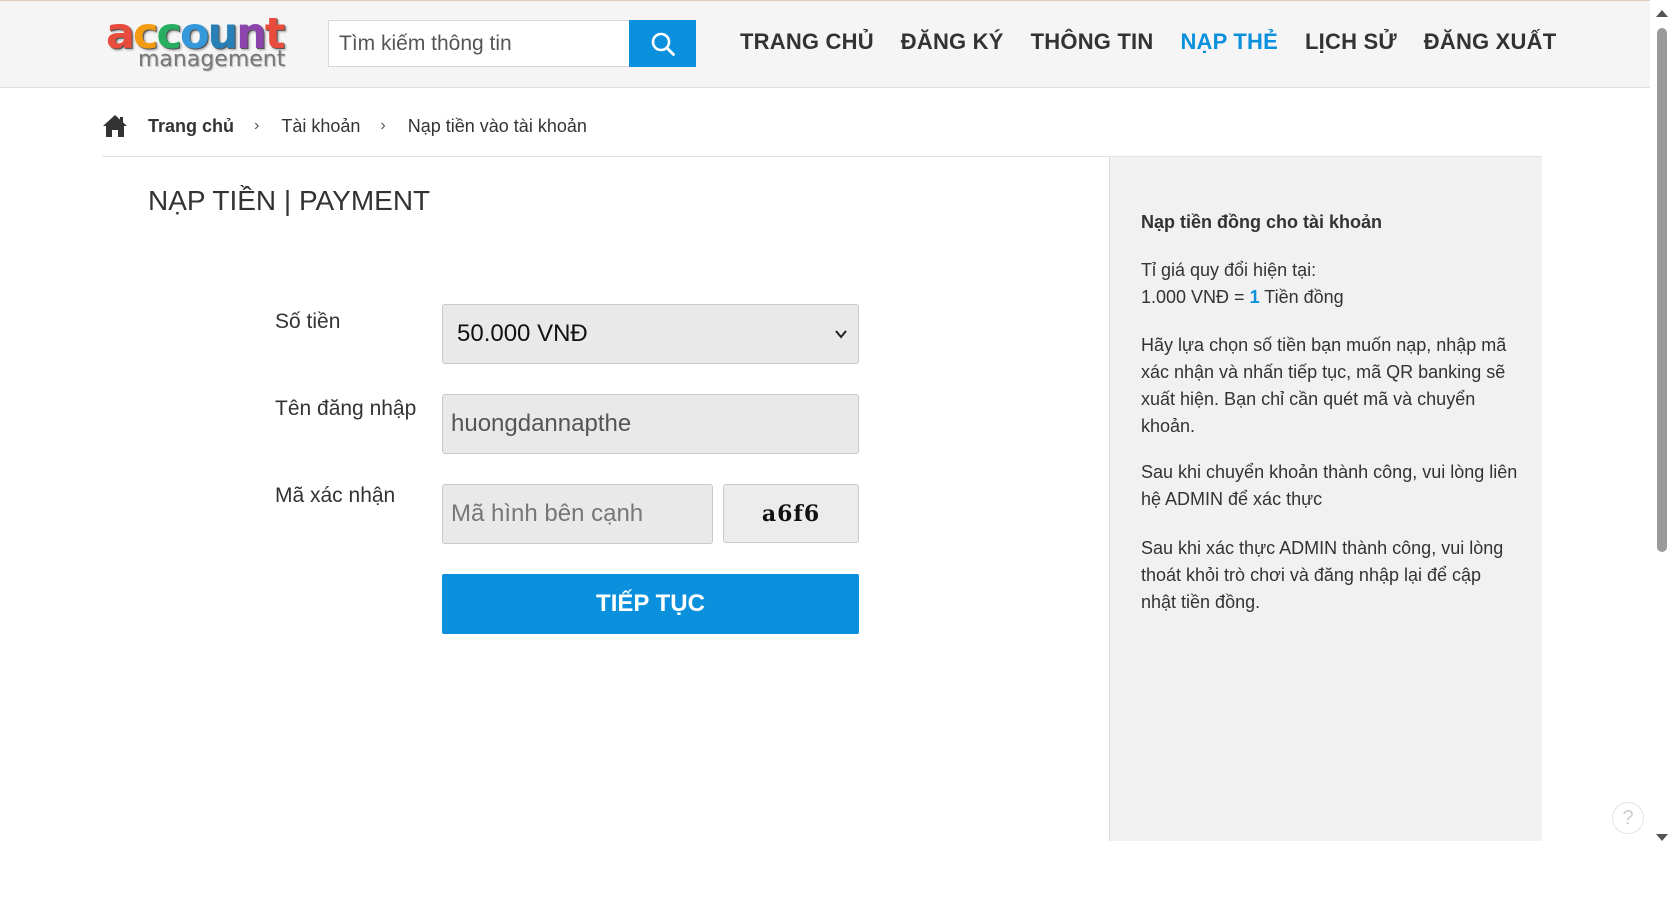  I want to click on home-icon, so click(115, 126).